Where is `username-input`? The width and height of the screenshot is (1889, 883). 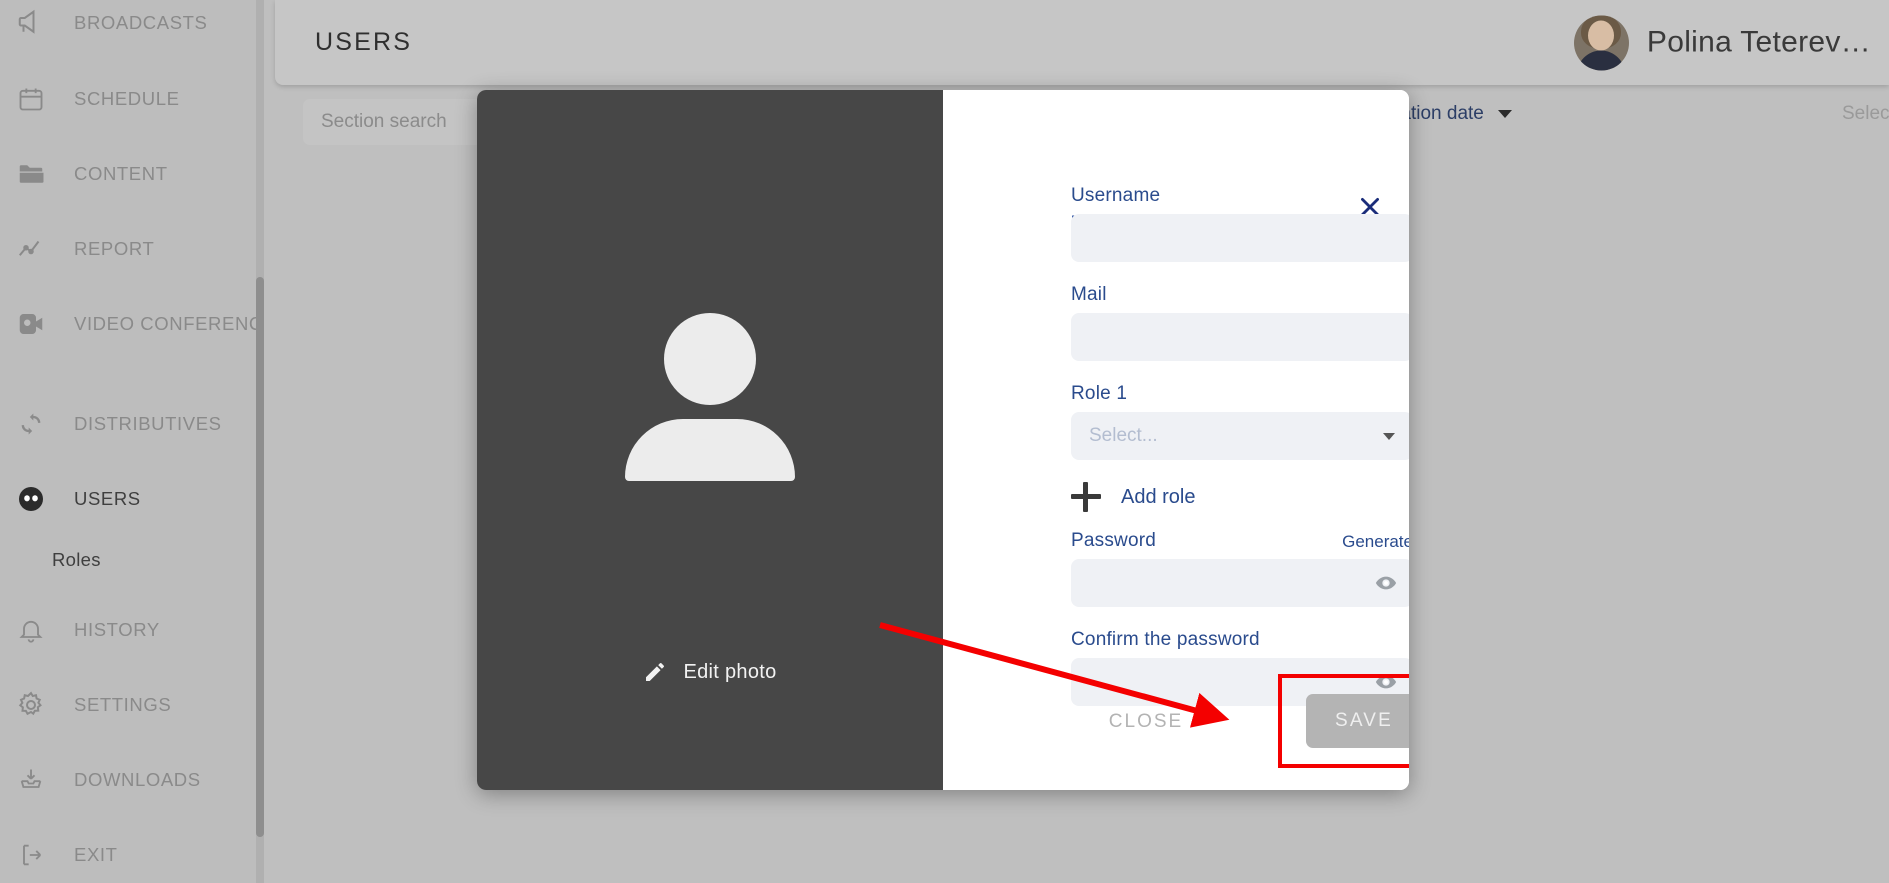
username-input is located at coordinates (1240, 238).